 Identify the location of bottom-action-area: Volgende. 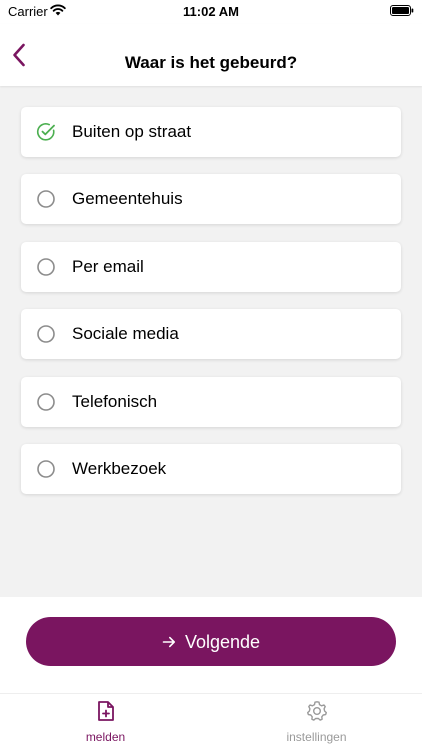
(211, 645).